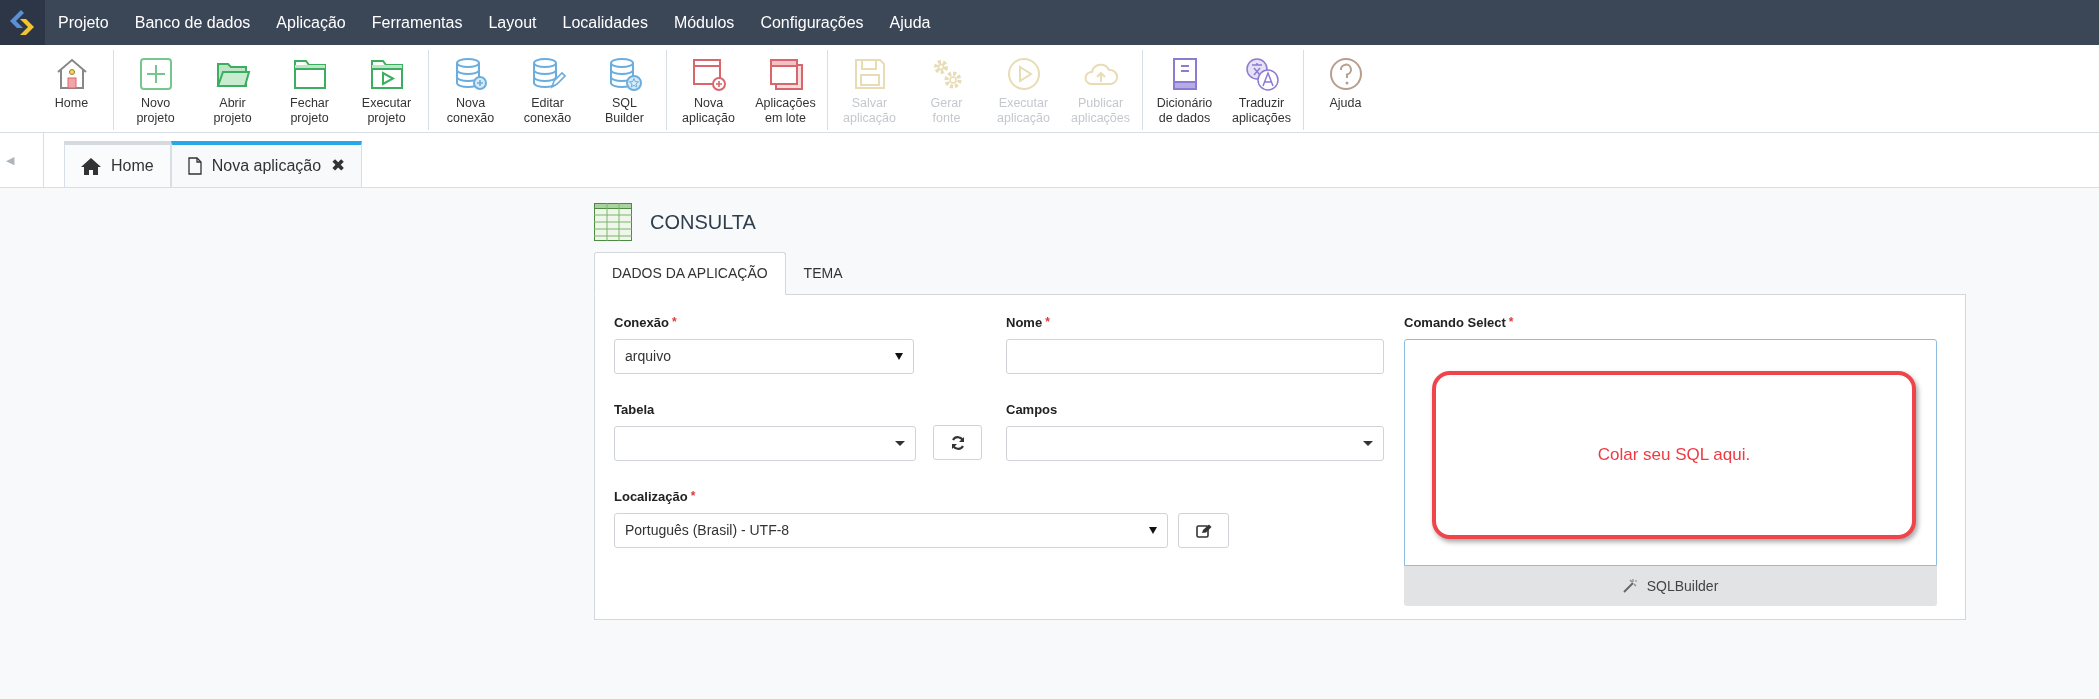 The width and height of the screenshot is (2099, 699). I want to click on toolbar-button: Editar conexão, so click(547, 90).